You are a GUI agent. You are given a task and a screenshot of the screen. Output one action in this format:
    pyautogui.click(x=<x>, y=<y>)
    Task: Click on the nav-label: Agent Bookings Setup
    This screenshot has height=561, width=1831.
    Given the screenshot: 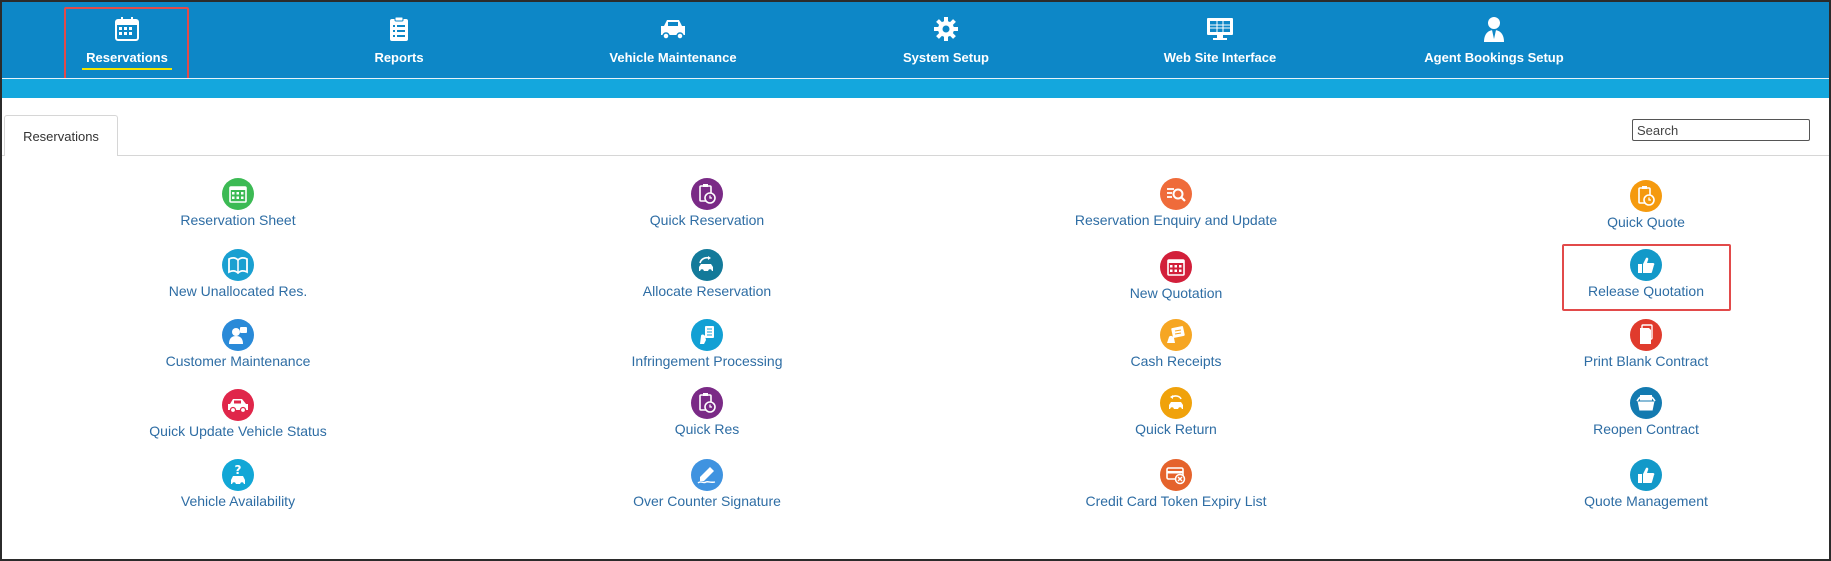 What is the action you would take?
    pyautogui.click(x=1494, y=57)
    